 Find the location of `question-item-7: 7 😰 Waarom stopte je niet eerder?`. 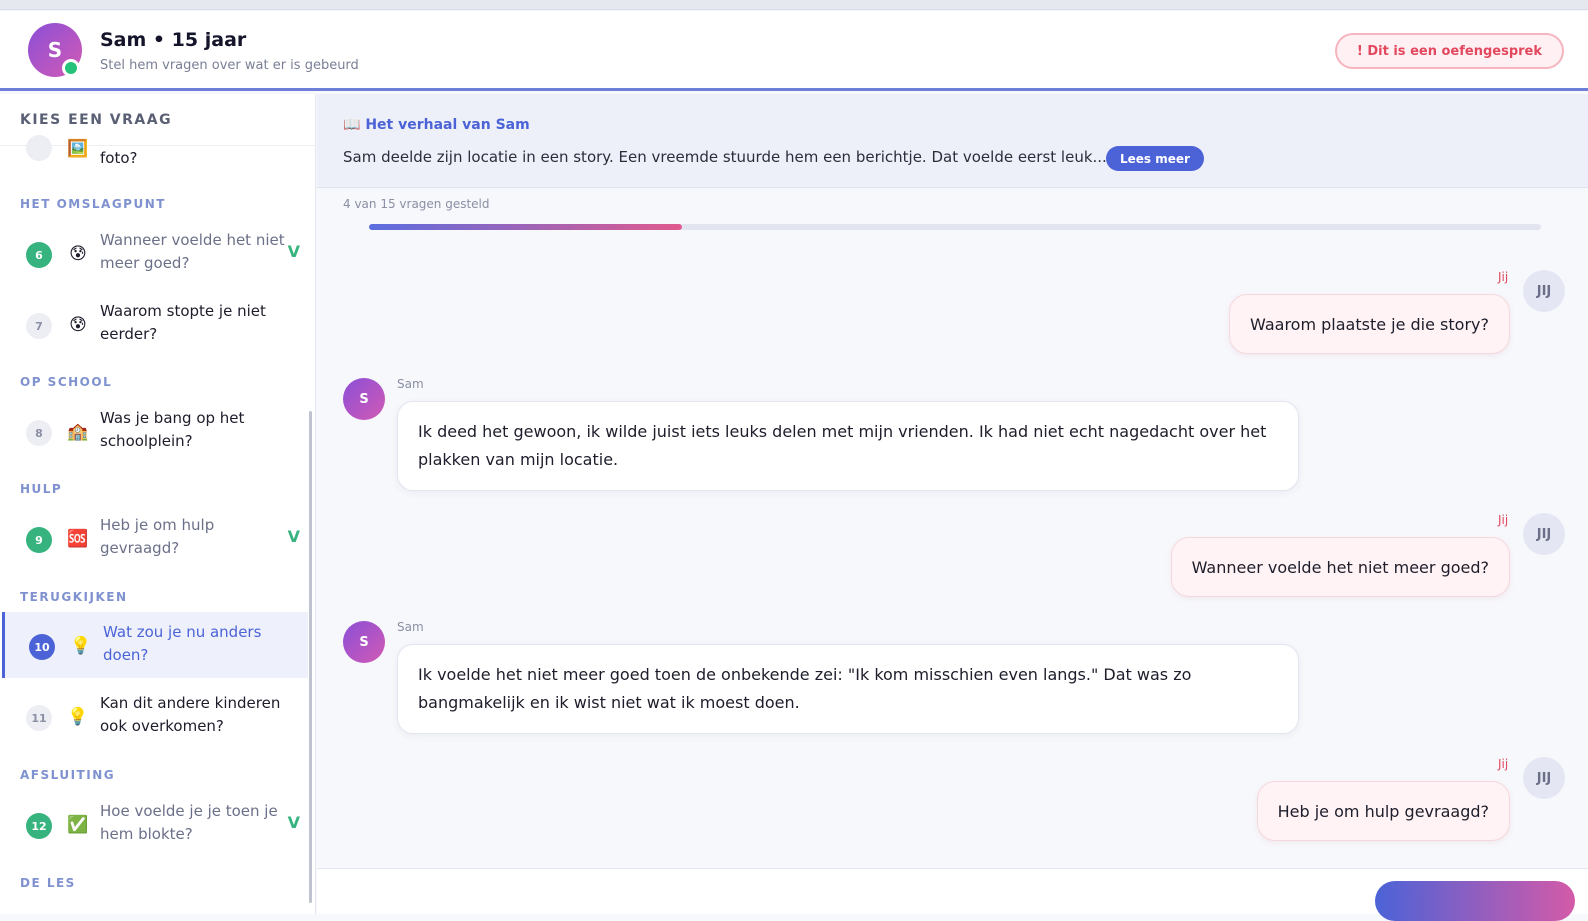

question-item-7: 7 😰 Waarom stopte je niet eerder? is located at coordinates (155, 324).